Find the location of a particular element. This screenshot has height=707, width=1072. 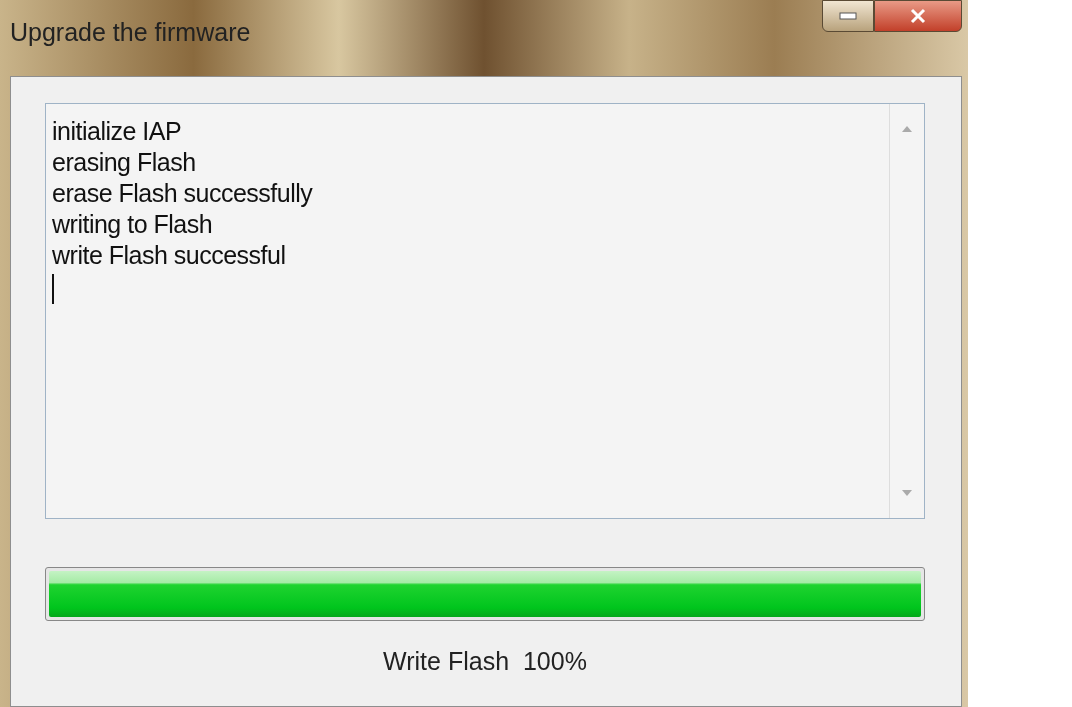

log-line: writing to Flash is located at coordinates (133, 224).